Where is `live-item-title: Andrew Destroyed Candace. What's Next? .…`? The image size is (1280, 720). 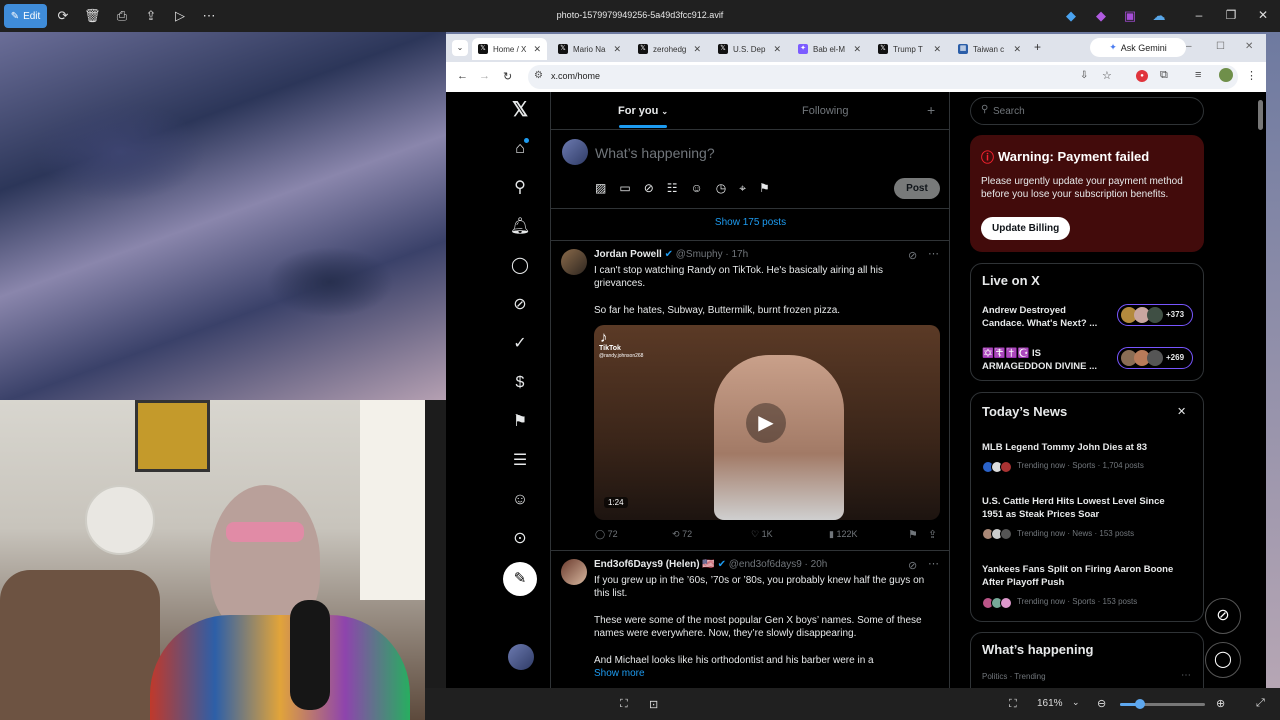 live-item-title: Andrew Destroyed Candace. What's Next? .… is located at coordinates (1046, 317).